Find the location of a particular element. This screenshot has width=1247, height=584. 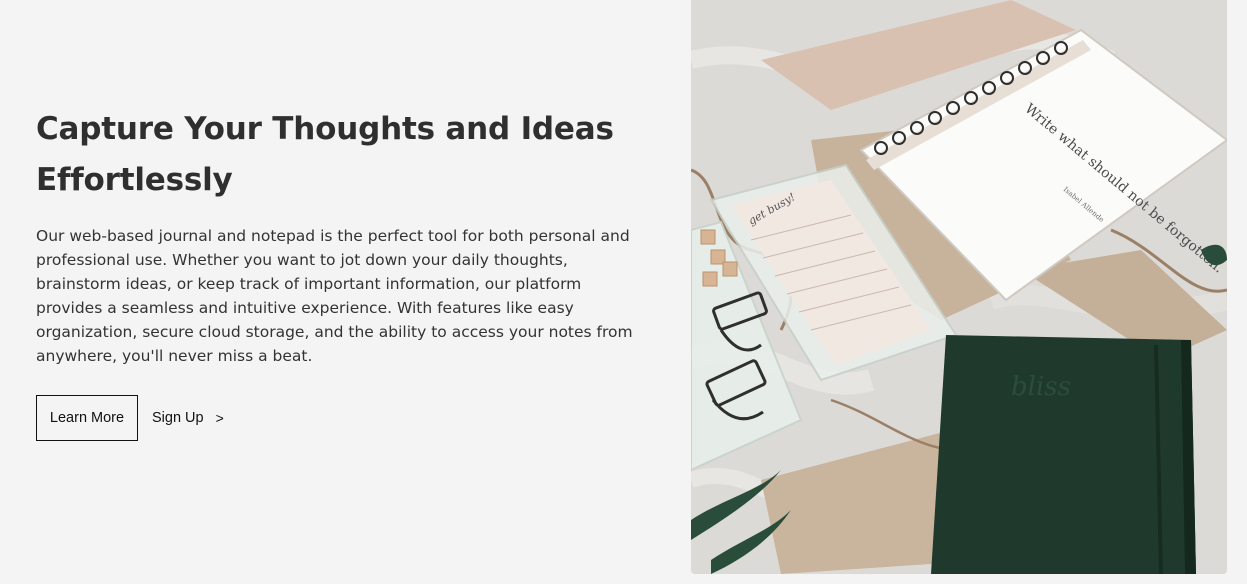

learn-more-button: Learn More is located at coordinates (87, 418).